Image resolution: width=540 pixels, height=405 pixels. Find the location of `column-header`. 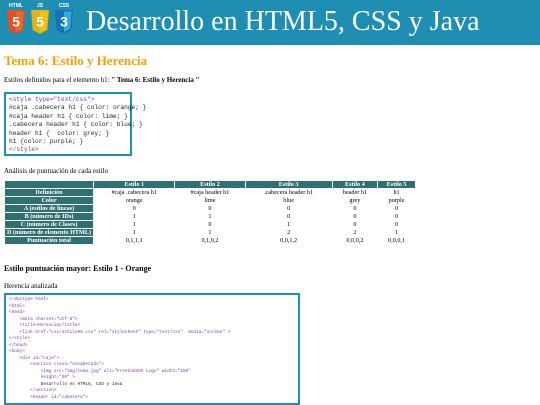

column-header is located at coordinates (49, 184).